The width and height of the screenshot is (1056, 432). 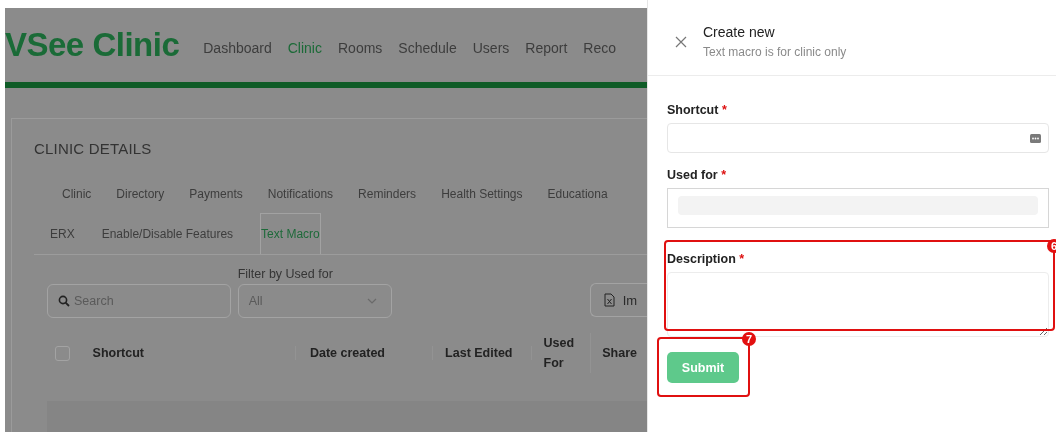 I want to click on column-header: Used For, so click(x=561, y=353).